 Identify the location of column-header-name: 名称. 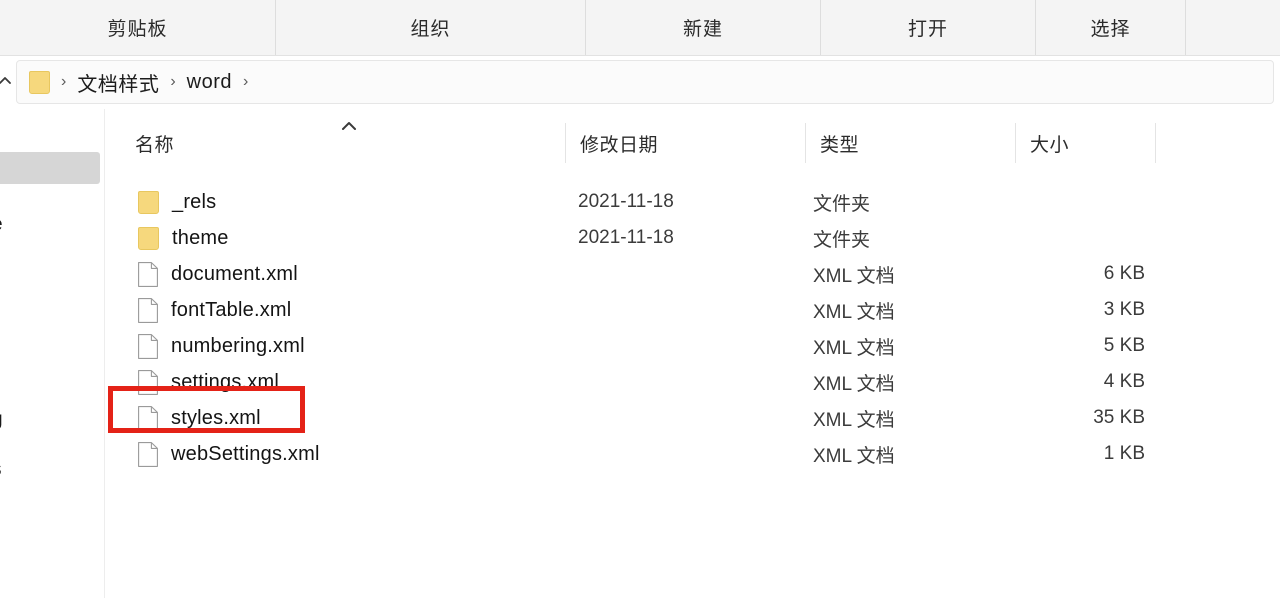
(154, 143).